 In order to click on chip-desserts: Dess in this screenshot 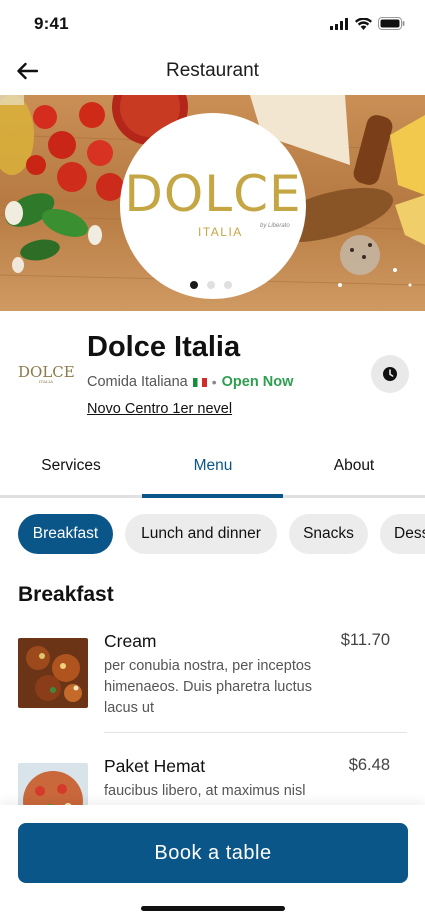, I will do `click(402, 534)`.